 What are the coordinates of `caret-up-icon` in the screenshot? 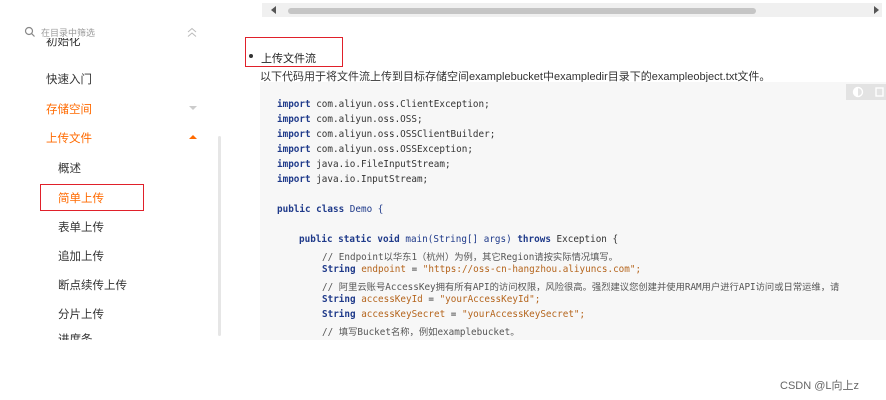 It's located at (193, 137).